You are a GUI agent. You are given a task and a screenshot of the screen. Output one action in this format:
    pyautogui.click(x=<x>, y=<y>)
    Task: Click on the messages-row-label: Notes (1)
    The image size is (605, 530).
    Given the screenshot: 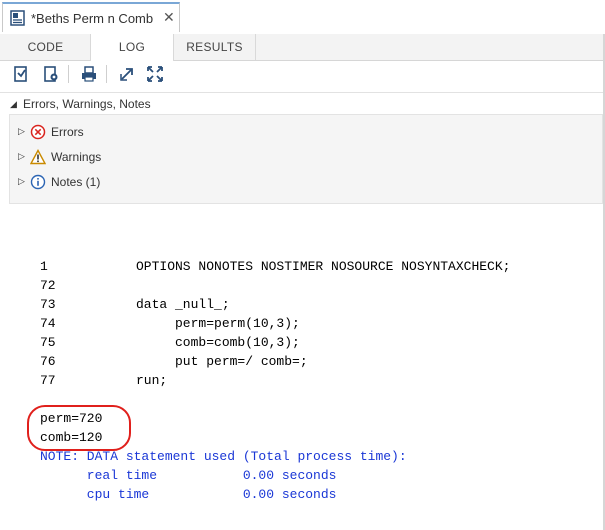 What is the action you would take?
    pyautogui.click(x=76, y=182)
    